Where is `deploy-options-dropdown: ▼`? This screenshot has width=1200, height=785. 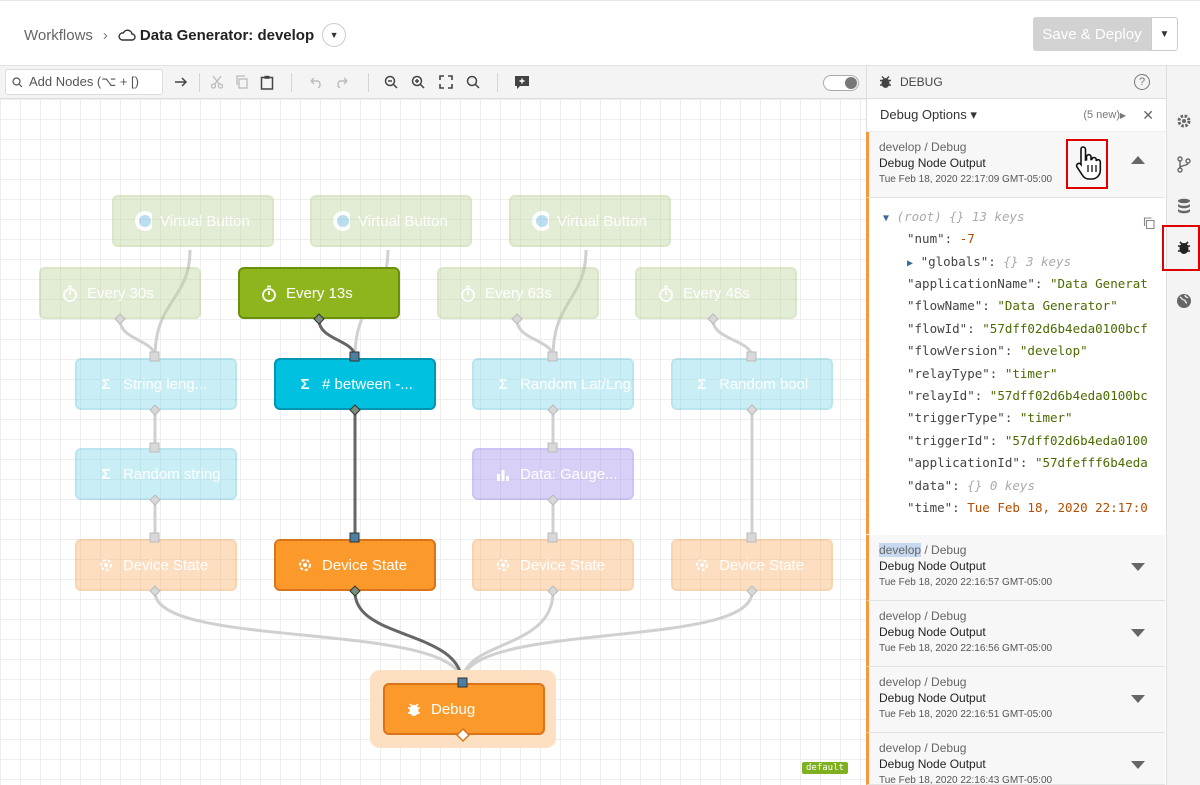
deploy-options-dropdown: ▼ is located at coordinates (1164, 34).